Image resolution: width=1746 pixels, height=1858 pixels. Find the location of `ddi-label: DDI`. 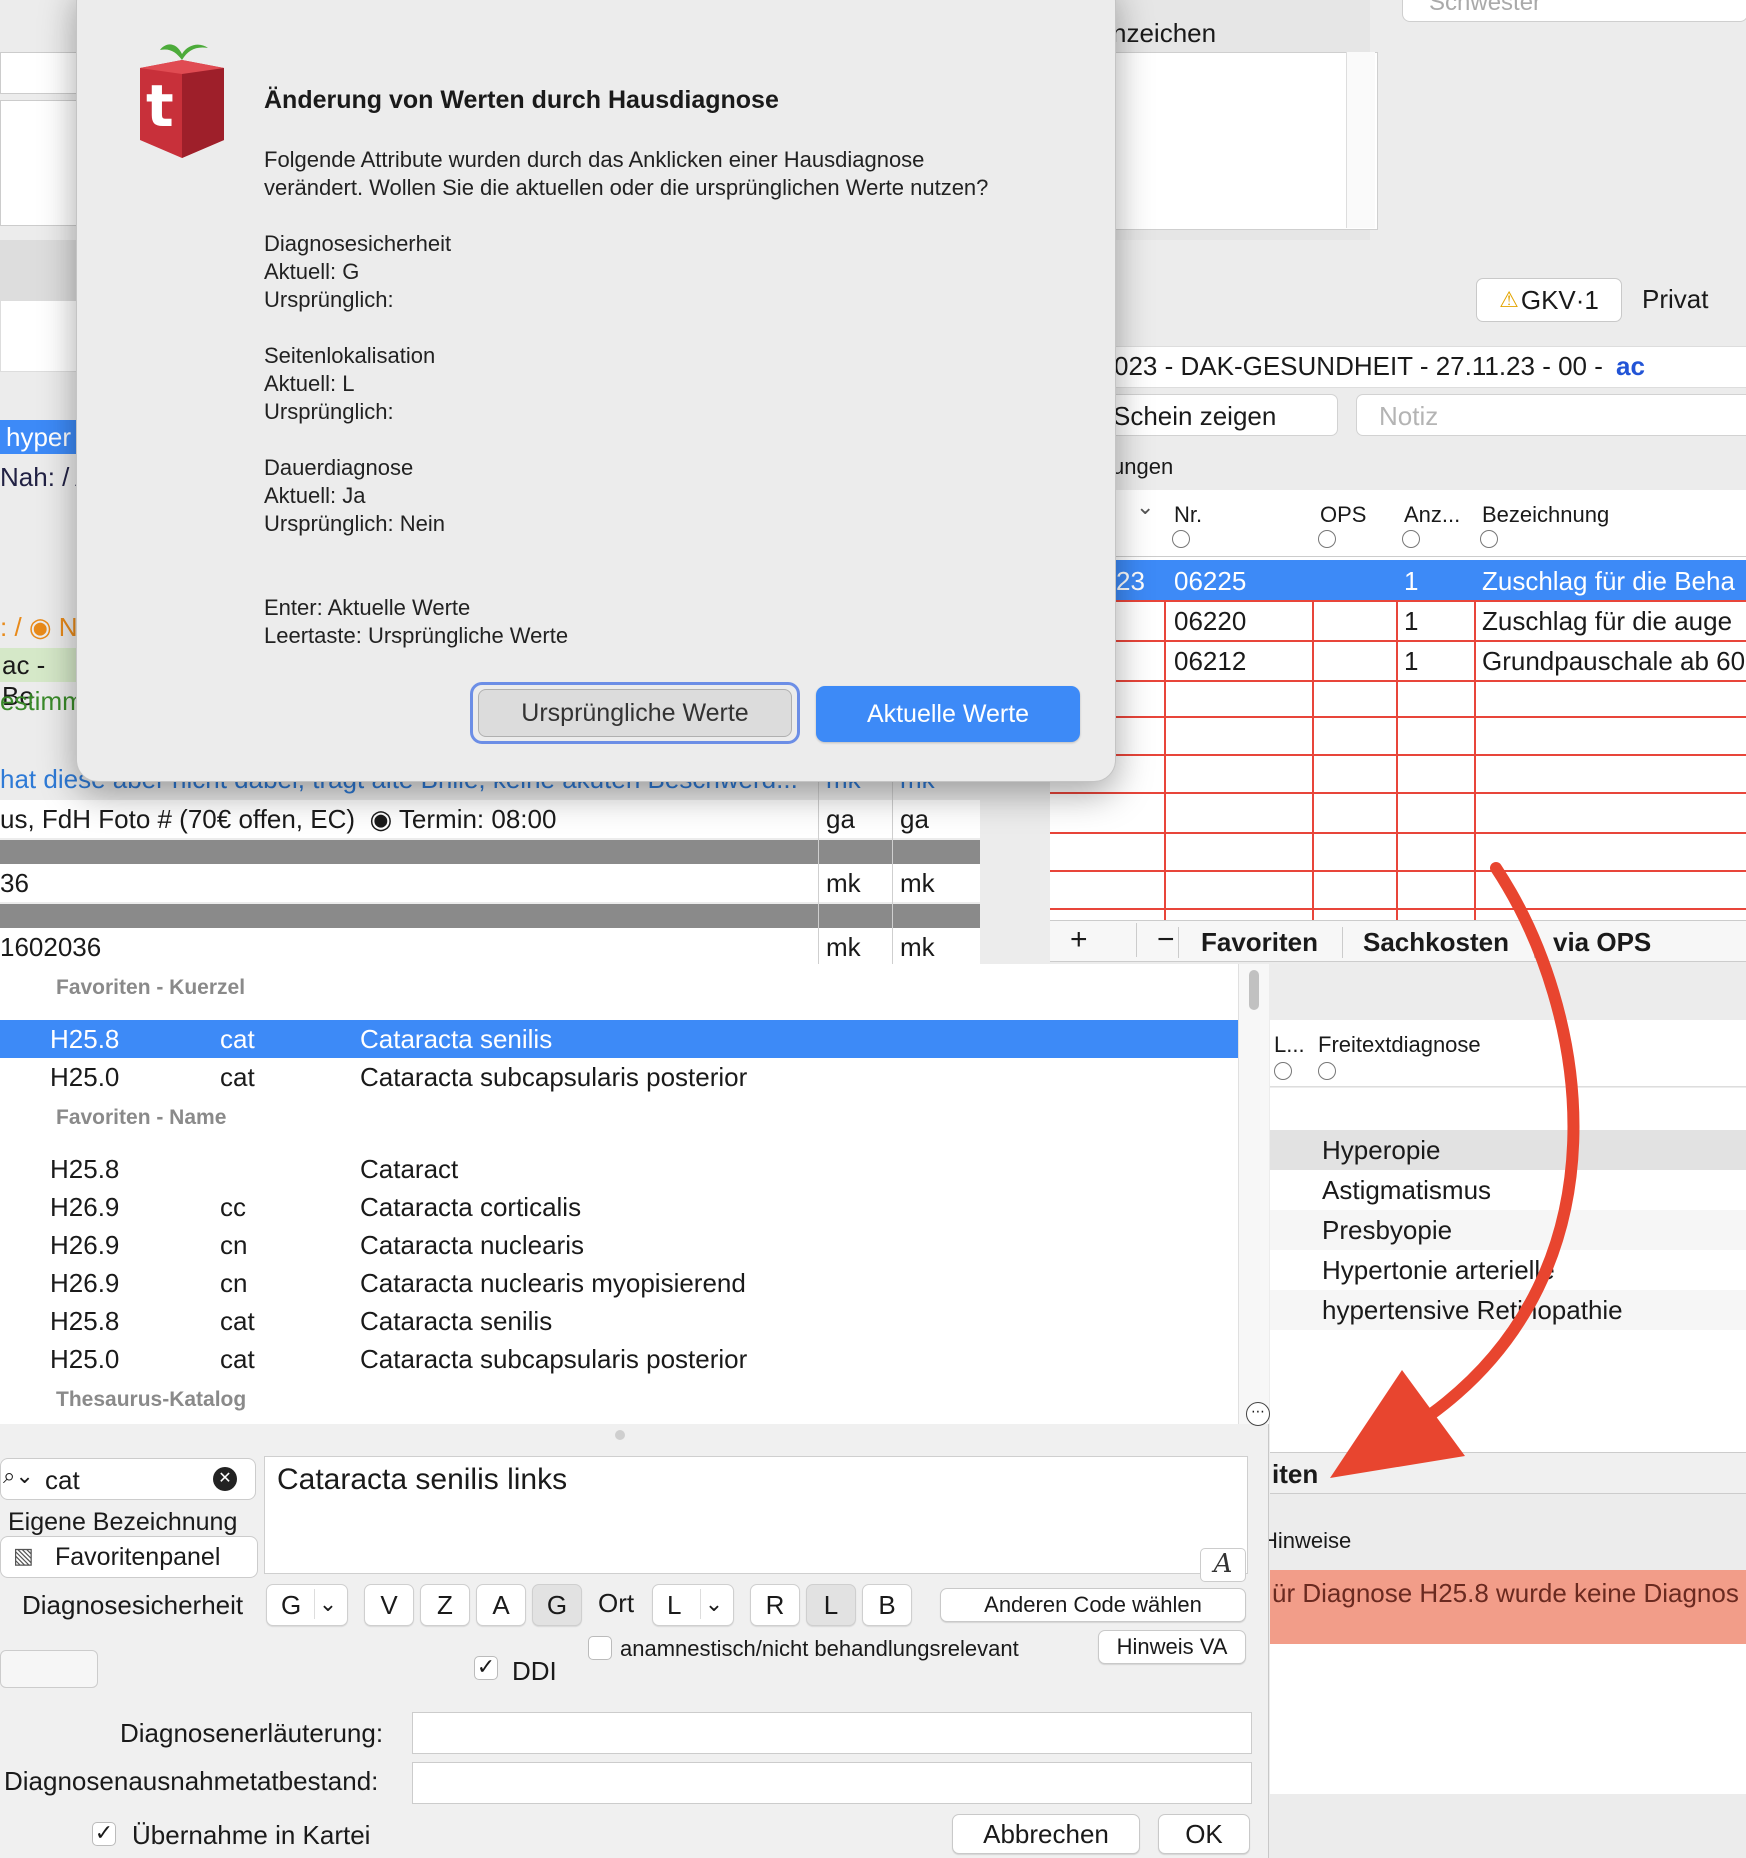

ddi-label: DDI is located at coordinates (534, 1671).